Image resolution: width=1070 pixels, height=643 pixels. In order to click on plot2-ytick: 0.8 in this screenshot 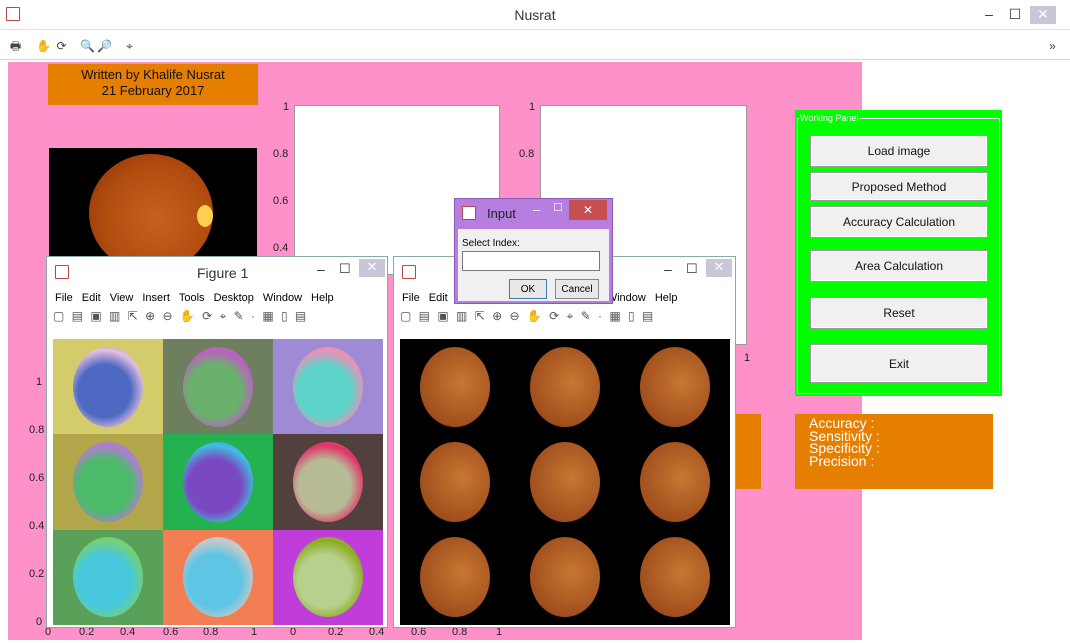, I will do `click(527, 154)`.